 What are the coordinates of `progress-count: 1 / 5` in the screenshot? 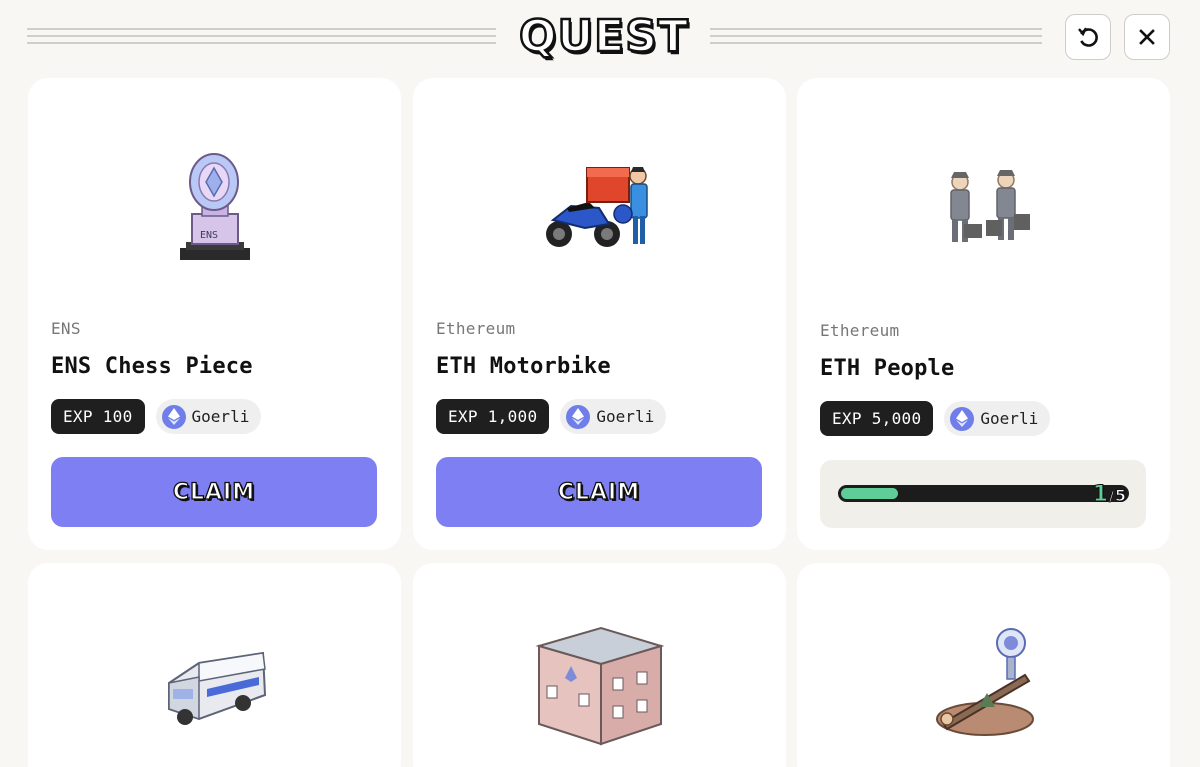 It's located at (1109, 495).